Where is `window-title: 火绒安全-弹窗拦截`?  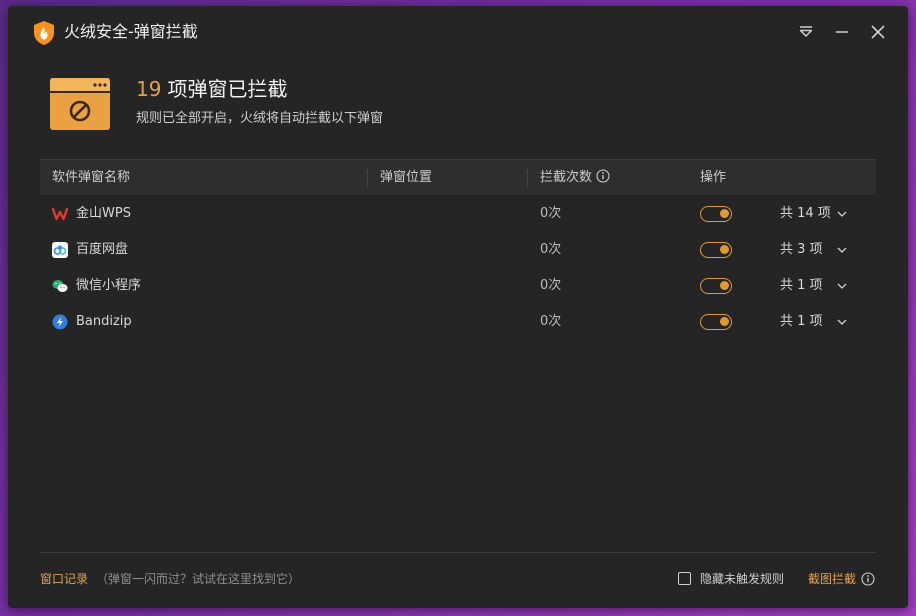
window-title: 火绒安全-弹窗拦截 is located at coordinates (131, 31).